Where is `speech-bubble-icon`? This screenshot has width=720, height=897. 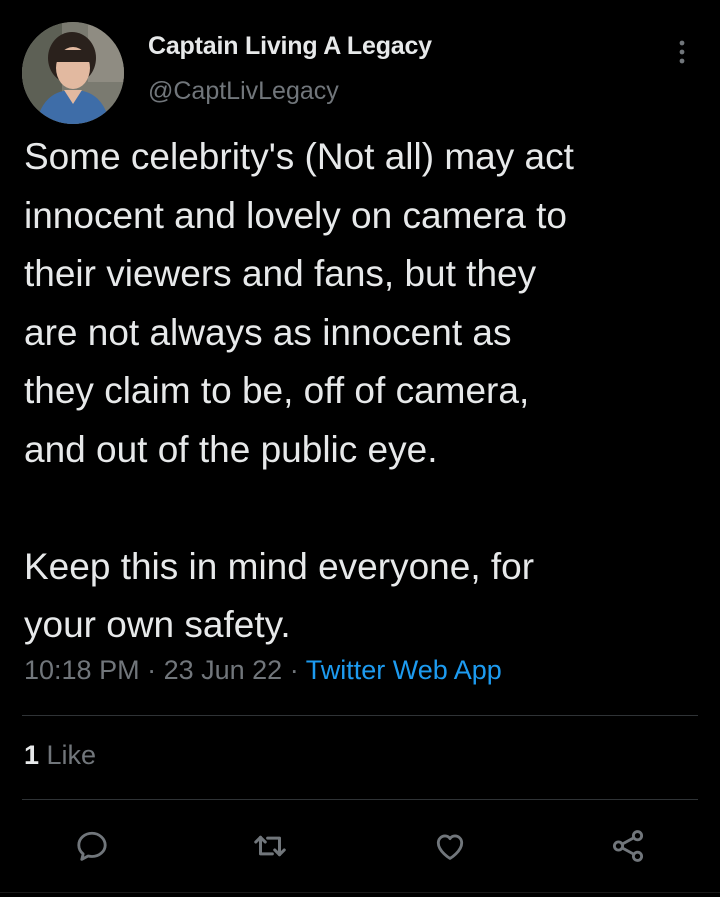
speech-bubble-icon is located at coordinates (92, 846).